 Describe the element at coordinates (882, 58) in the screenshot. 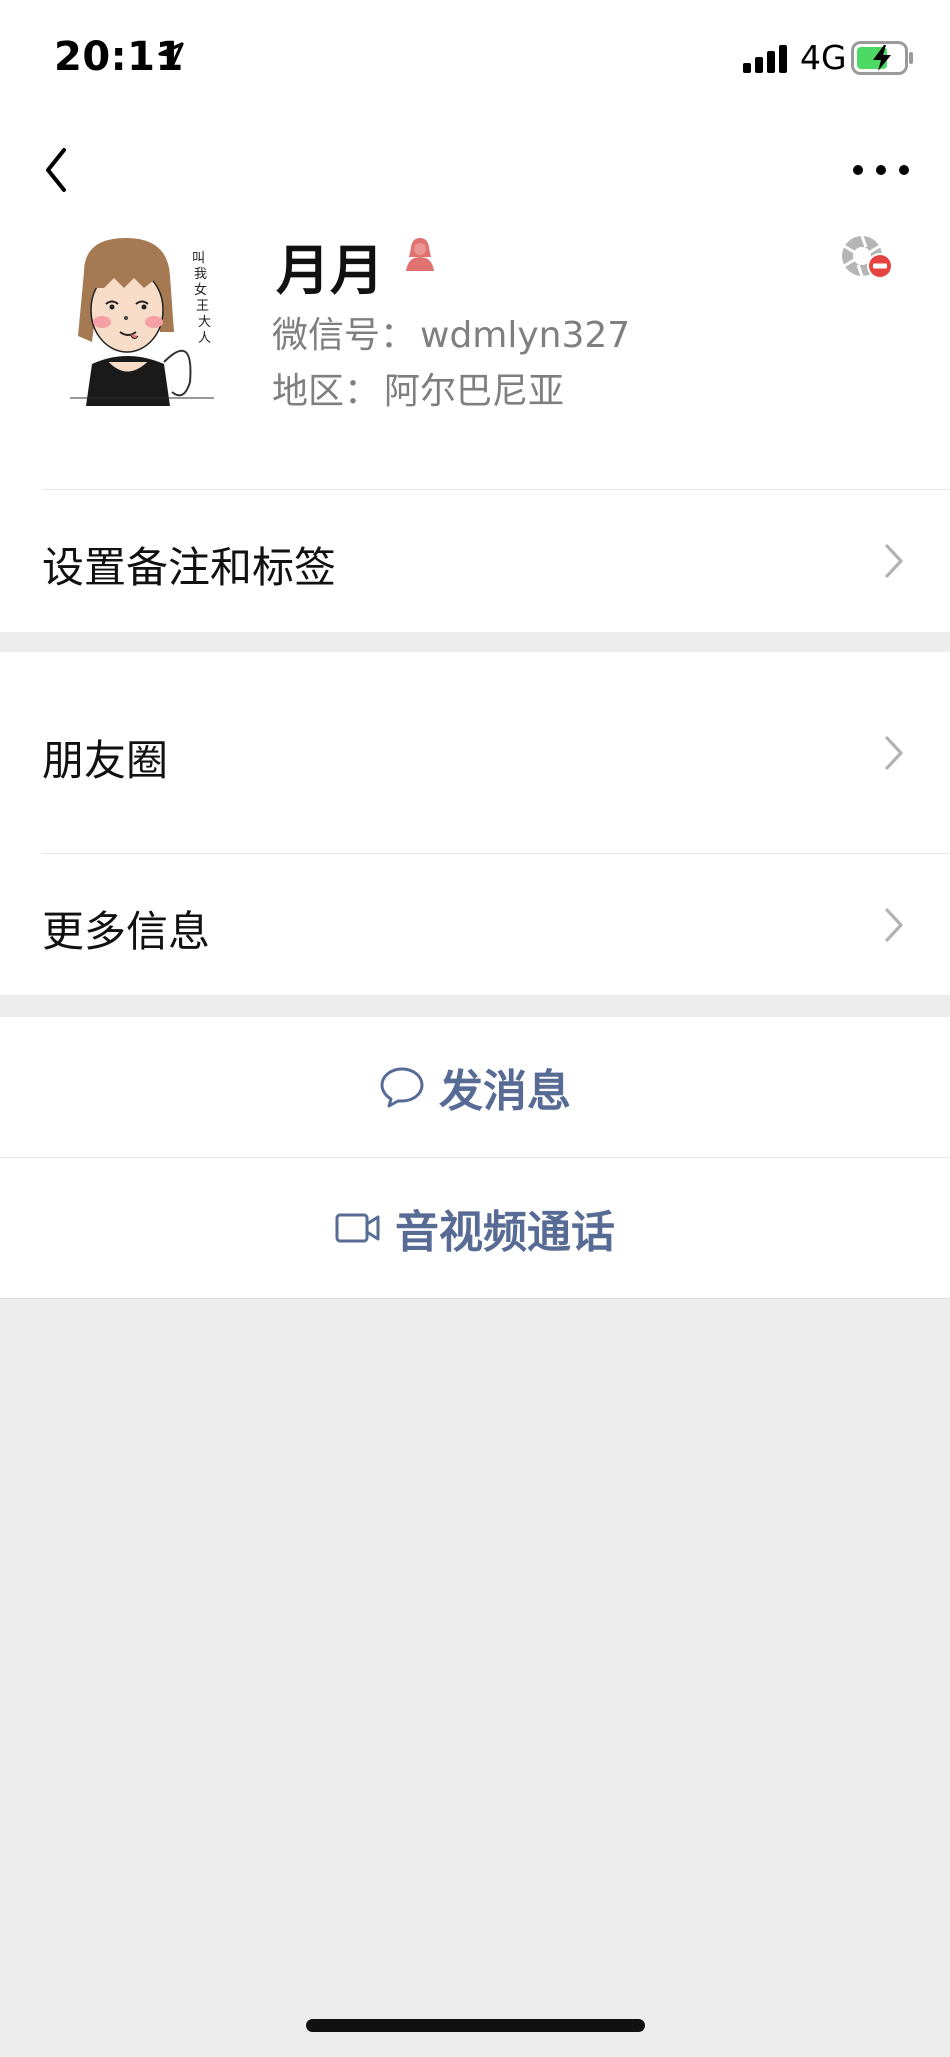

I see `battery-charging-icon` at that location.